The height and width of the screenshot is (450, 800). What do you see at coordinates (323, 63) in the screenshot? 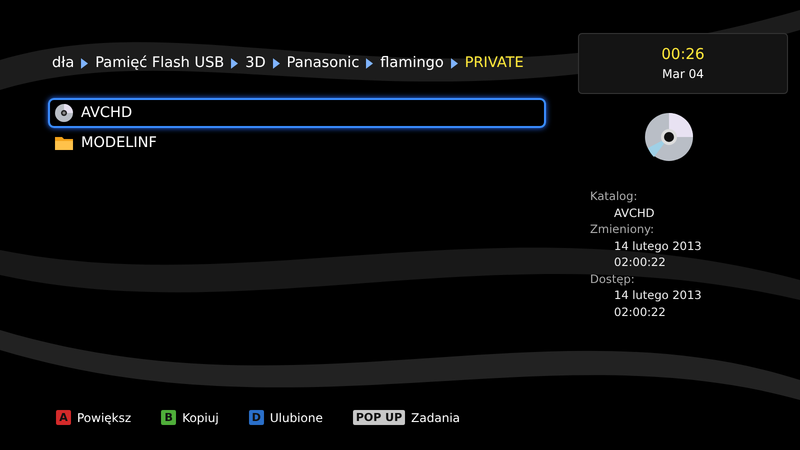
I see `breadcrumb-item: Panasonic` at bounding box center [323, 63].